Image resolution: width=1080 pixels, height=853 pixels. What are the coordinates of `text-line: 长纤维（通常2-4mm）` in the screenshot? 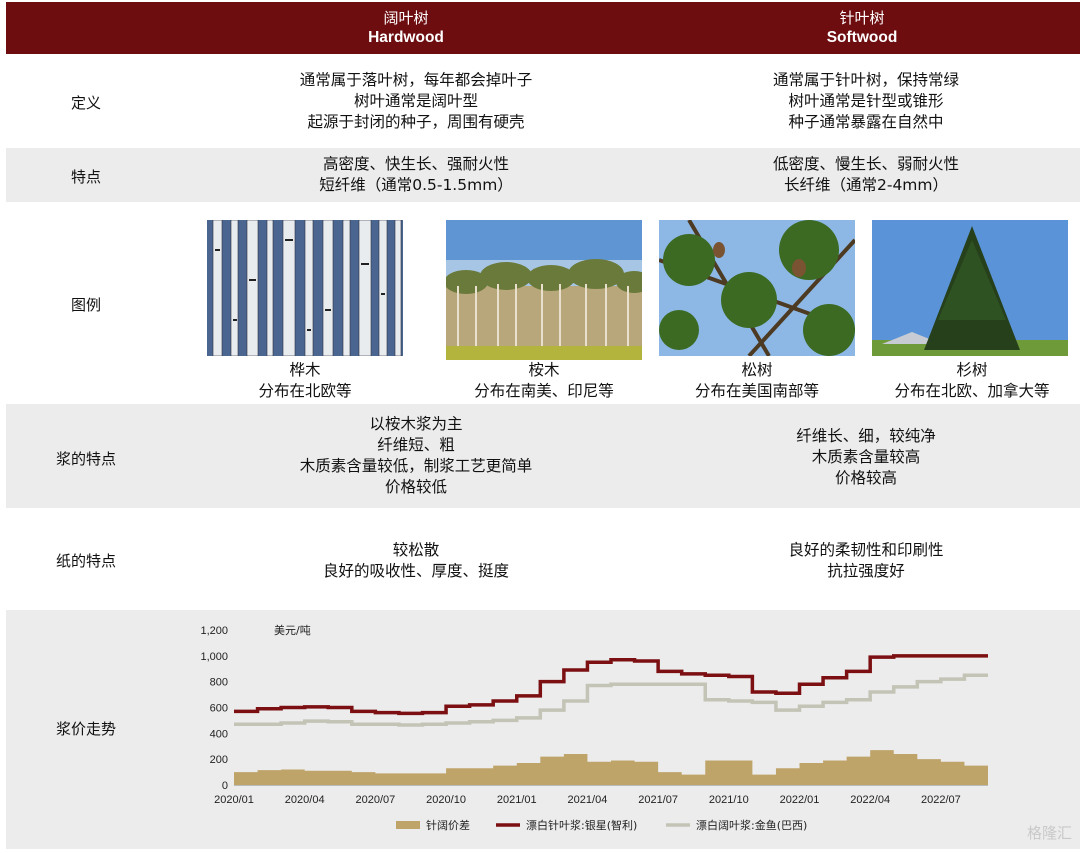 It's located at (865, 185).